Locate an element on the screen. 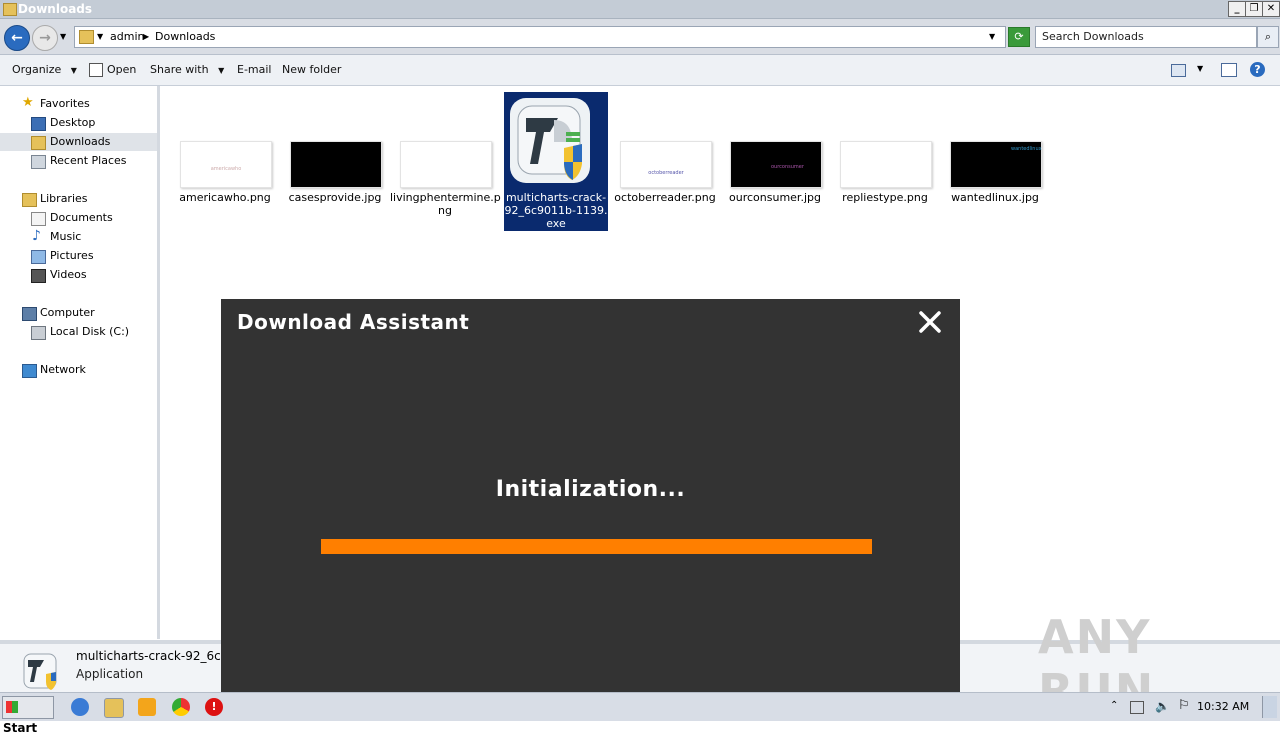 The width and height of the screenshot is (1280, 739). file-thumbnail: ourconsumer is located at coordinates (776, 164).